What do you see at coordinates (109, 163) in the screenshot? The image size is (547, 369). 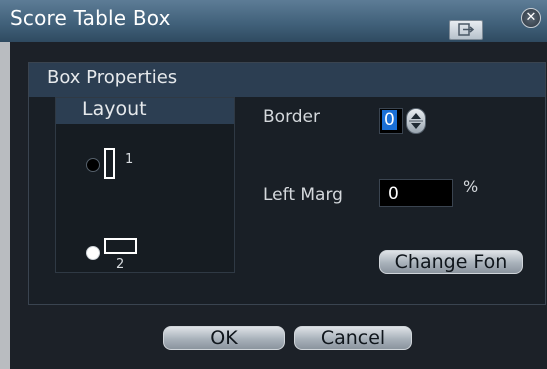 I see `tall-rectangle-icon` at bounding box center [109, 163].